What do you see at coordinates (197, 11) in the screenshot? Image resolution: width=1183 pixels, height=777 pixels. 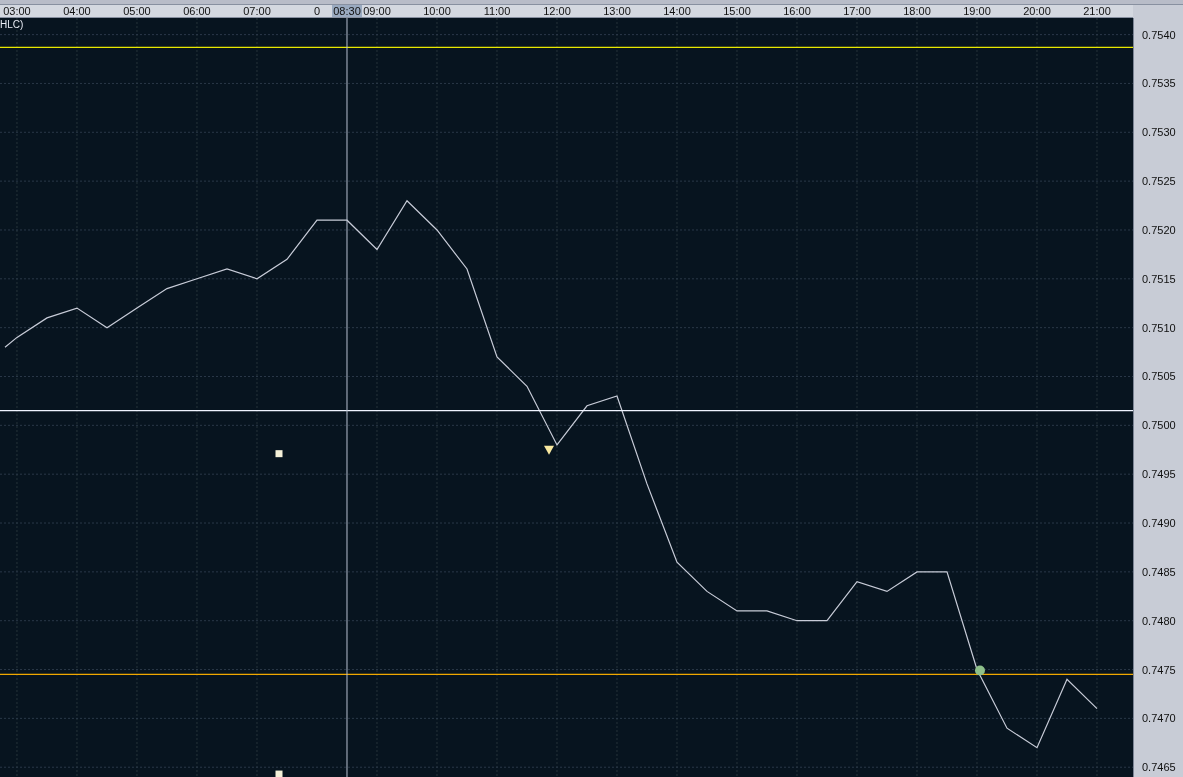 I see `time-tick-label: 06:00` at bounding box center [197, 11].